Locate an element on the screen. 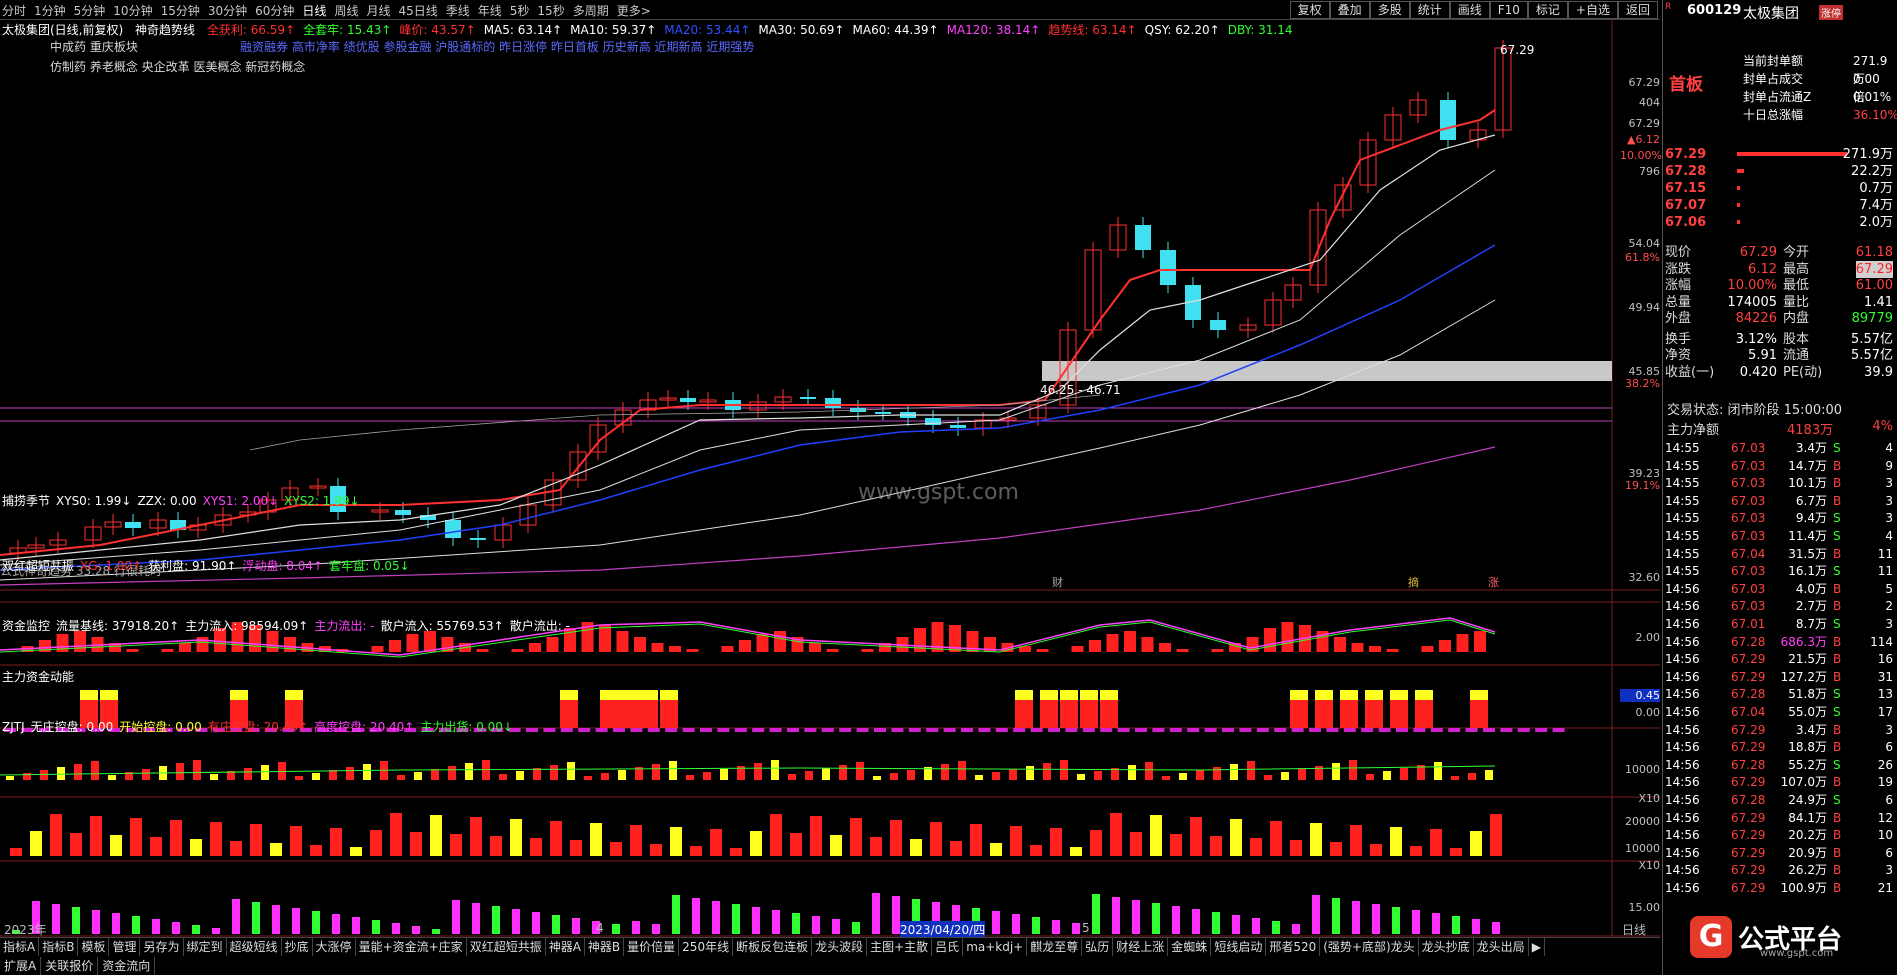  indicator-tab: 龙头抄底 is located at coordinates (1446, 947).